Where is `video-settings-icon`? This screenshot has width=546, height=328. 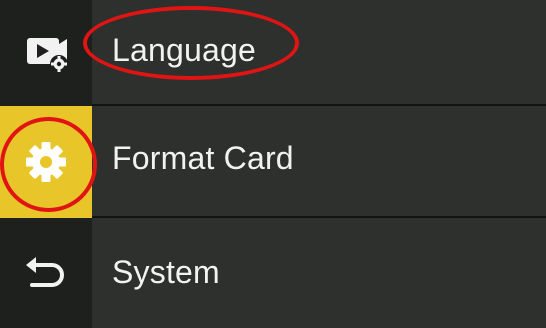
video-settings-icon is located at coordinates (46, 53).